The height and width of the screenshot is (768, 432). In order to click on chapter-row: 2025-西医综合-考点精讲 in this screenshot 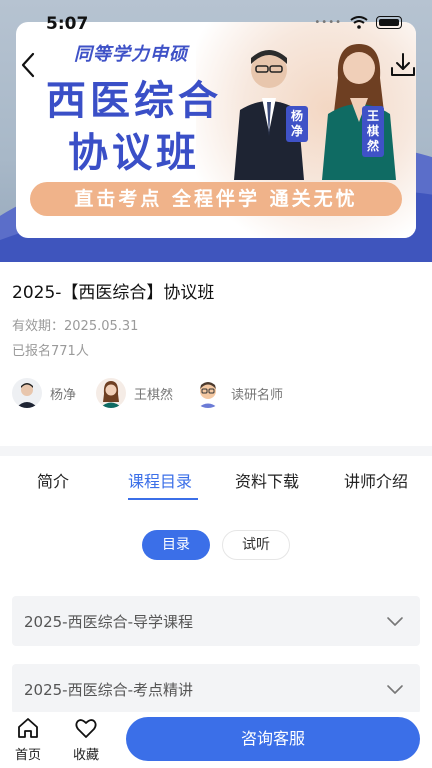, I will do `click(216, 689)`.